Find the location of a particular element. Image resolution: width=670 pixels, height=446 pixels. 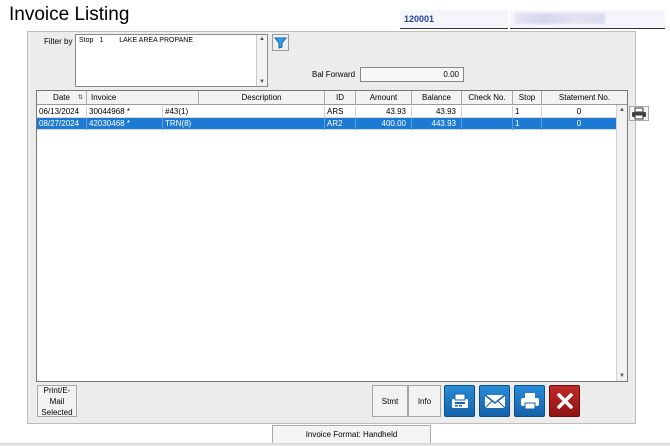

filter-list: Stop 1 LAKE AREA PROPANE ▲ ▼ is located at coordinates (171, 60).